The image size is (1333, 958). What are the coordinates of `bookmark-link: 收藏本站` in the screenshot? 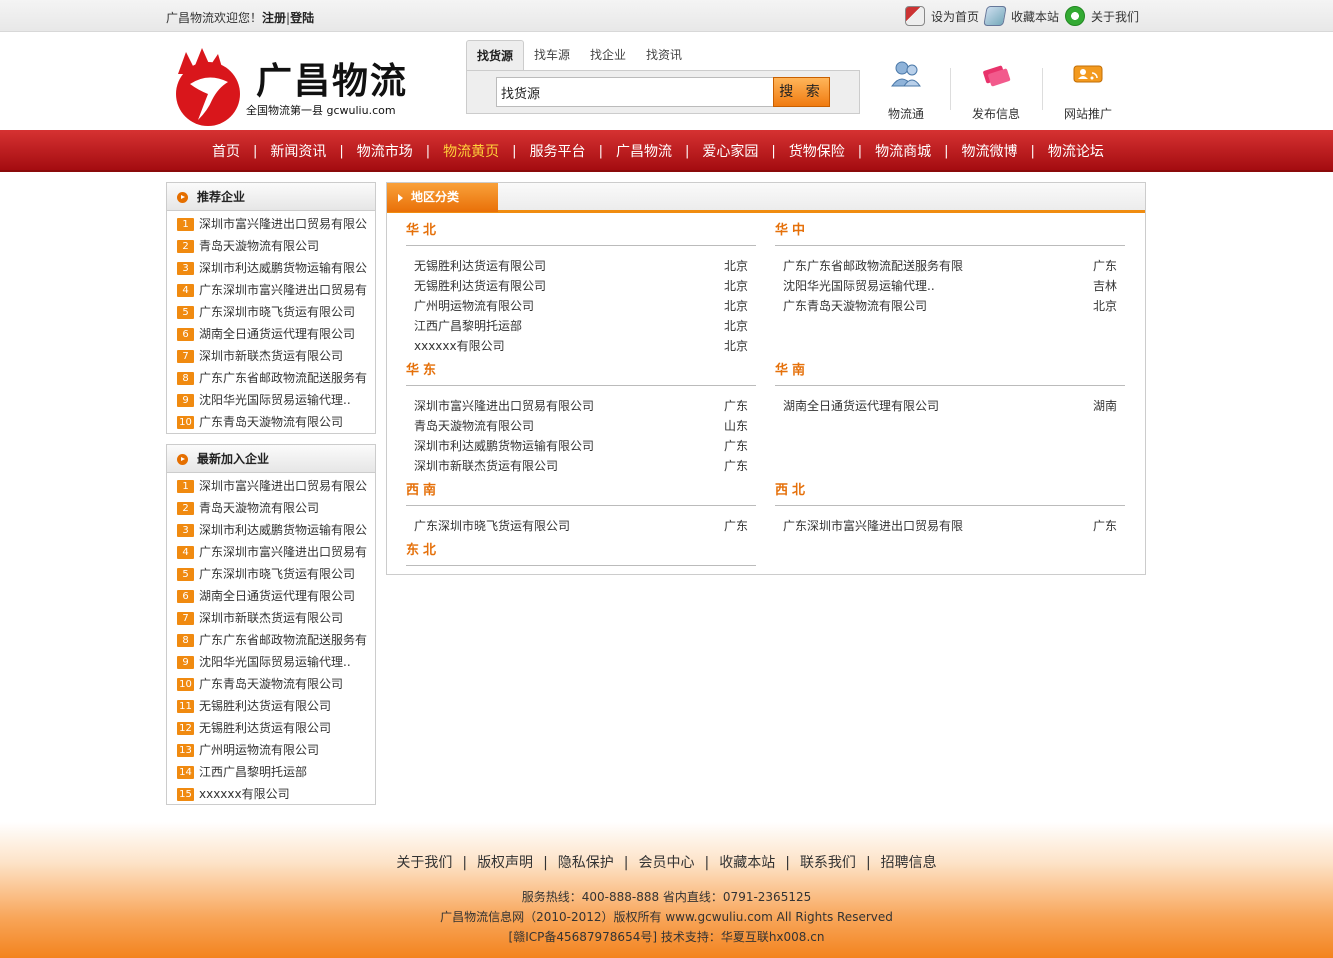 It's located at (1035, 16).